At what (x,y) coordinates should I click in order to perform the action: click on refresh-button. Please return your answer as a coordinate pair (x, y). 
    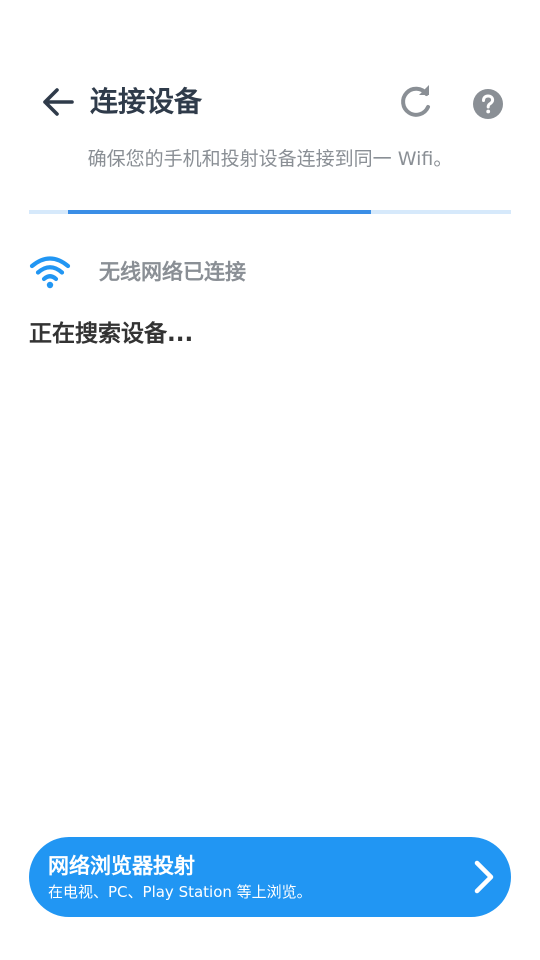
    Looking at the image, I should click on (416, 102).